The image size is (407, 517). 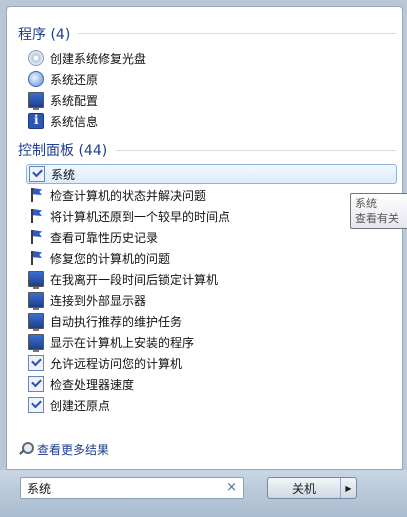 I want to click on control-panel-item-external-display: 连接到外部显示器, so click(x=213, y=300).